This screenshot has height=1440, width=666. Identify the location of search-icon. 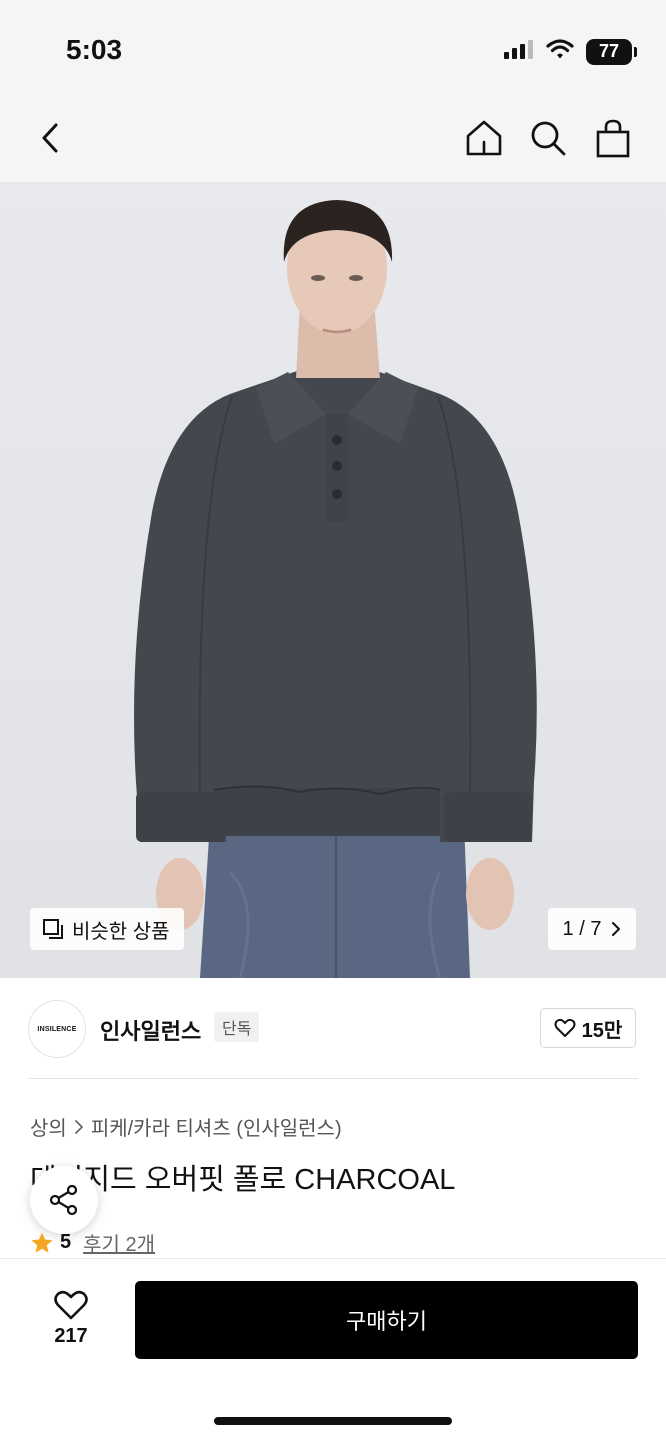
(548, 138).